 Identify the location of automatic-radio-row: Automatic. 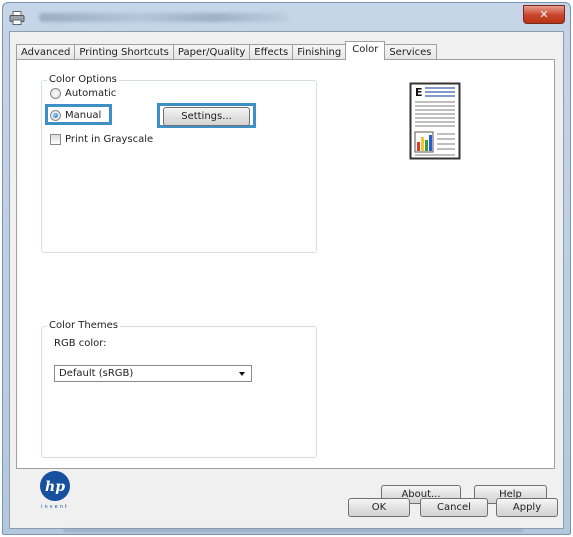
(83, 93).